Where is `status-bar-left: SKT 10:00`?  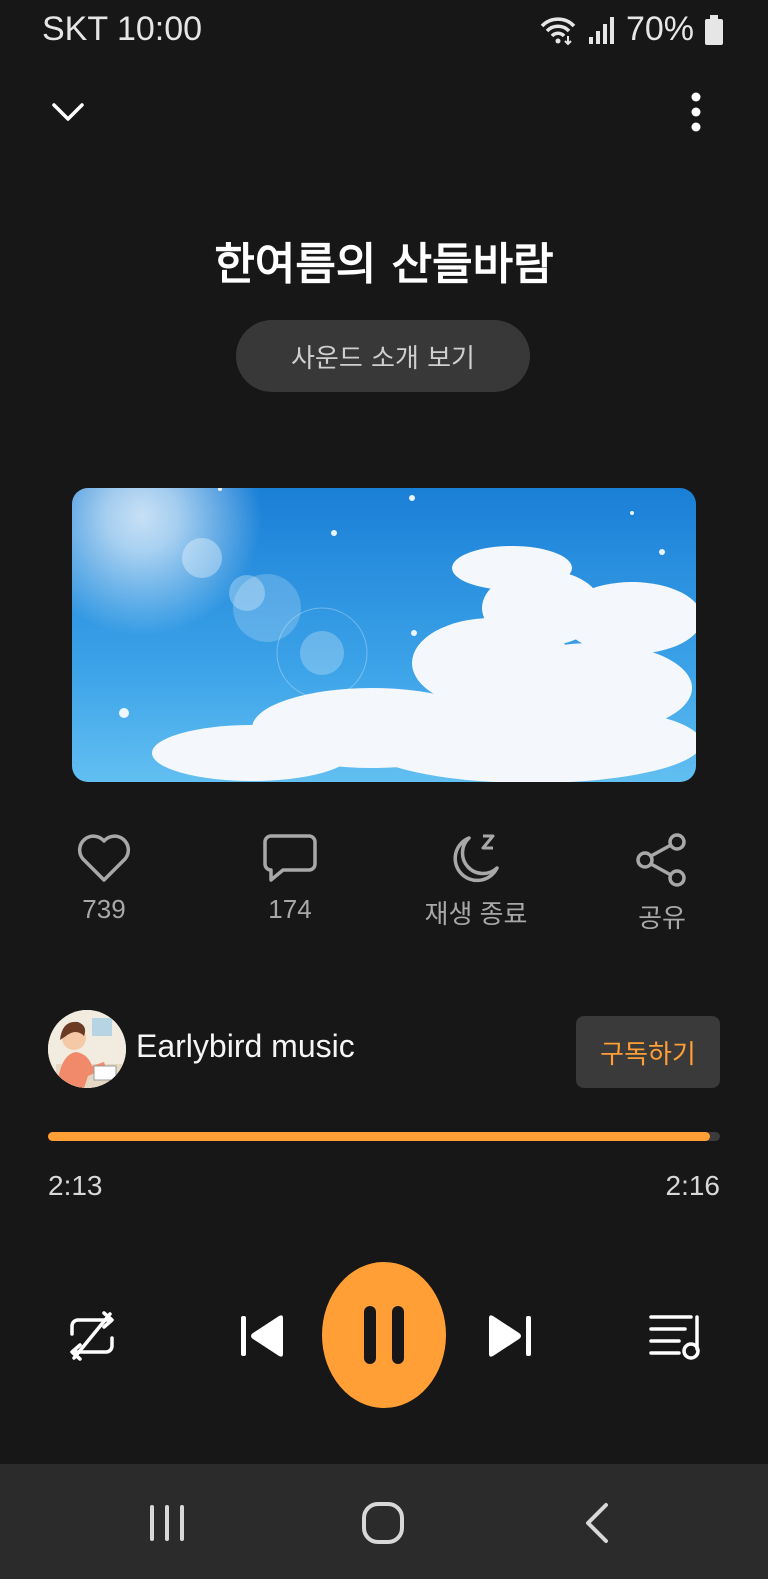
status-bar-left: SKT 10:00 is located at coordinates (122, 29).